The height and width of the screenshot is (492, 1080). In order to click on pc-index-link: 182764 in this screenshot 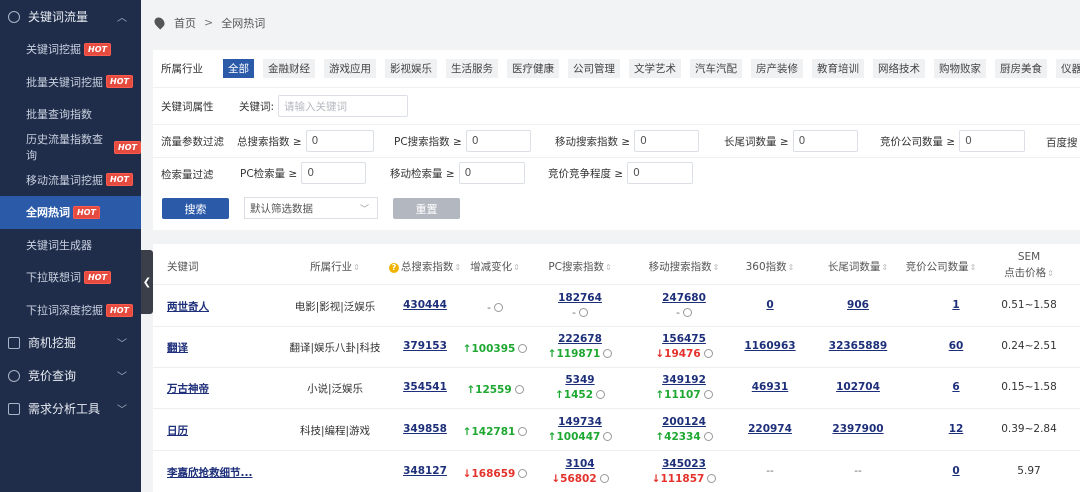, I will do `click(580, 298)`.